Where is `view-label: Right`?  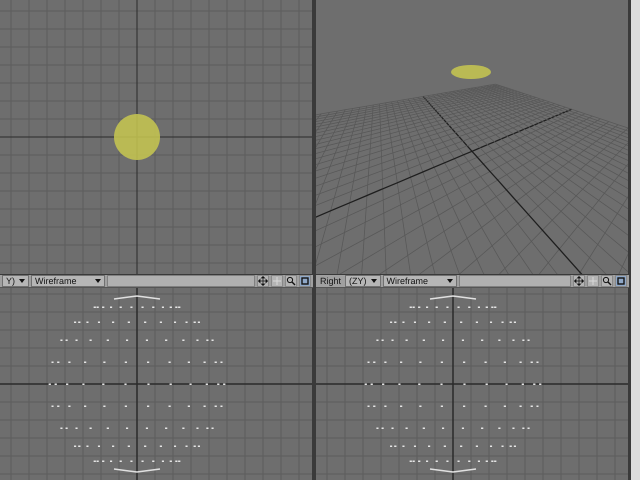 view-label: Right is located at coordinates (330, 281).